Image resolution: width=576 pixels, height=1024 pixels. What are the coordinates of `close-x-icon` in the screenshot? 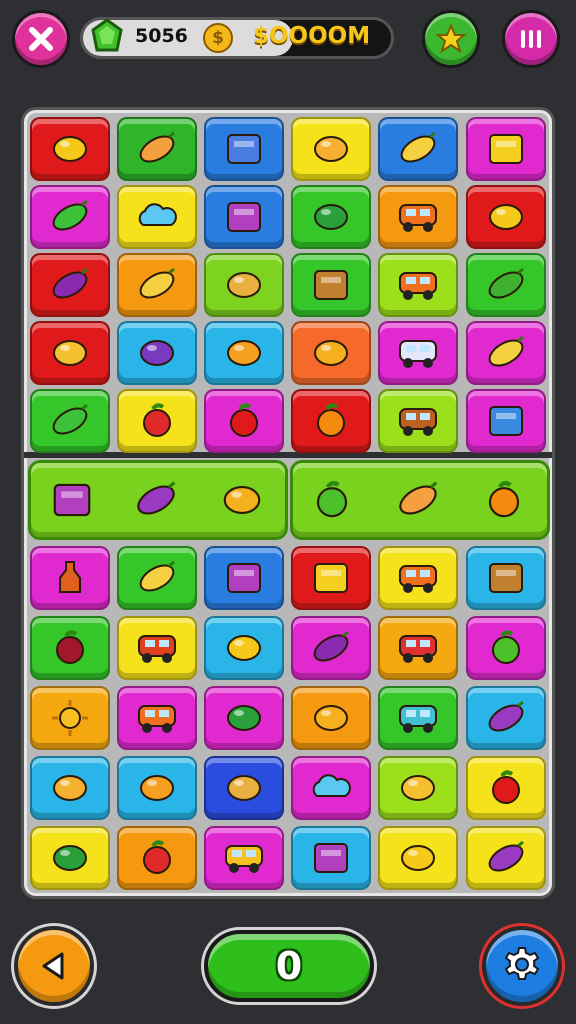 It's located at (41, 39).